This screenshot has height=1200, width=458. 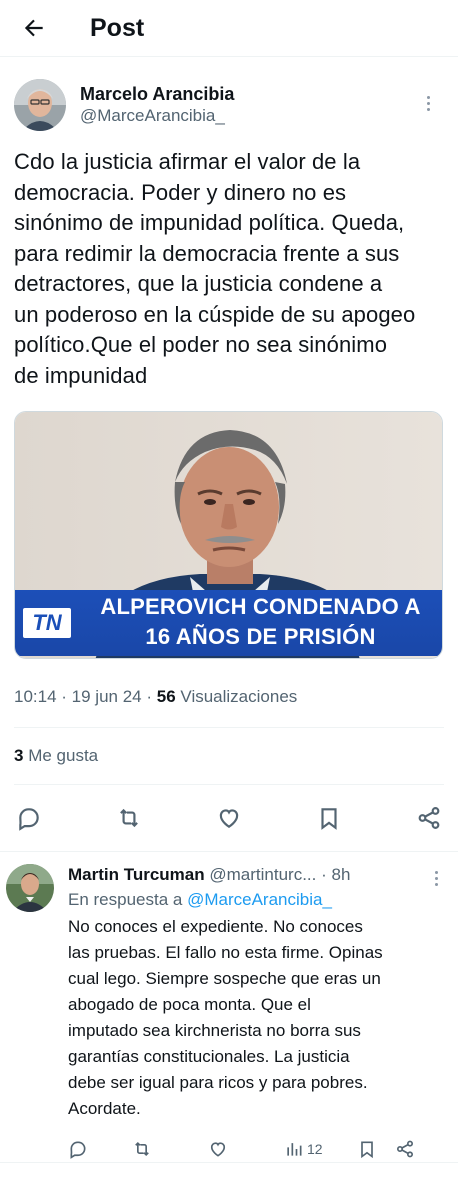 I want to click on back-button, so click(x=34, y=28).